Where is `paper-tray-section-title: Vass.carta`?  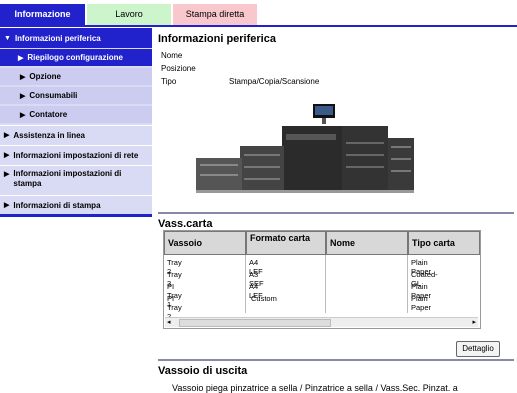
paper-tray-section-title: Vass.carta is located at coordinates (185, 224).